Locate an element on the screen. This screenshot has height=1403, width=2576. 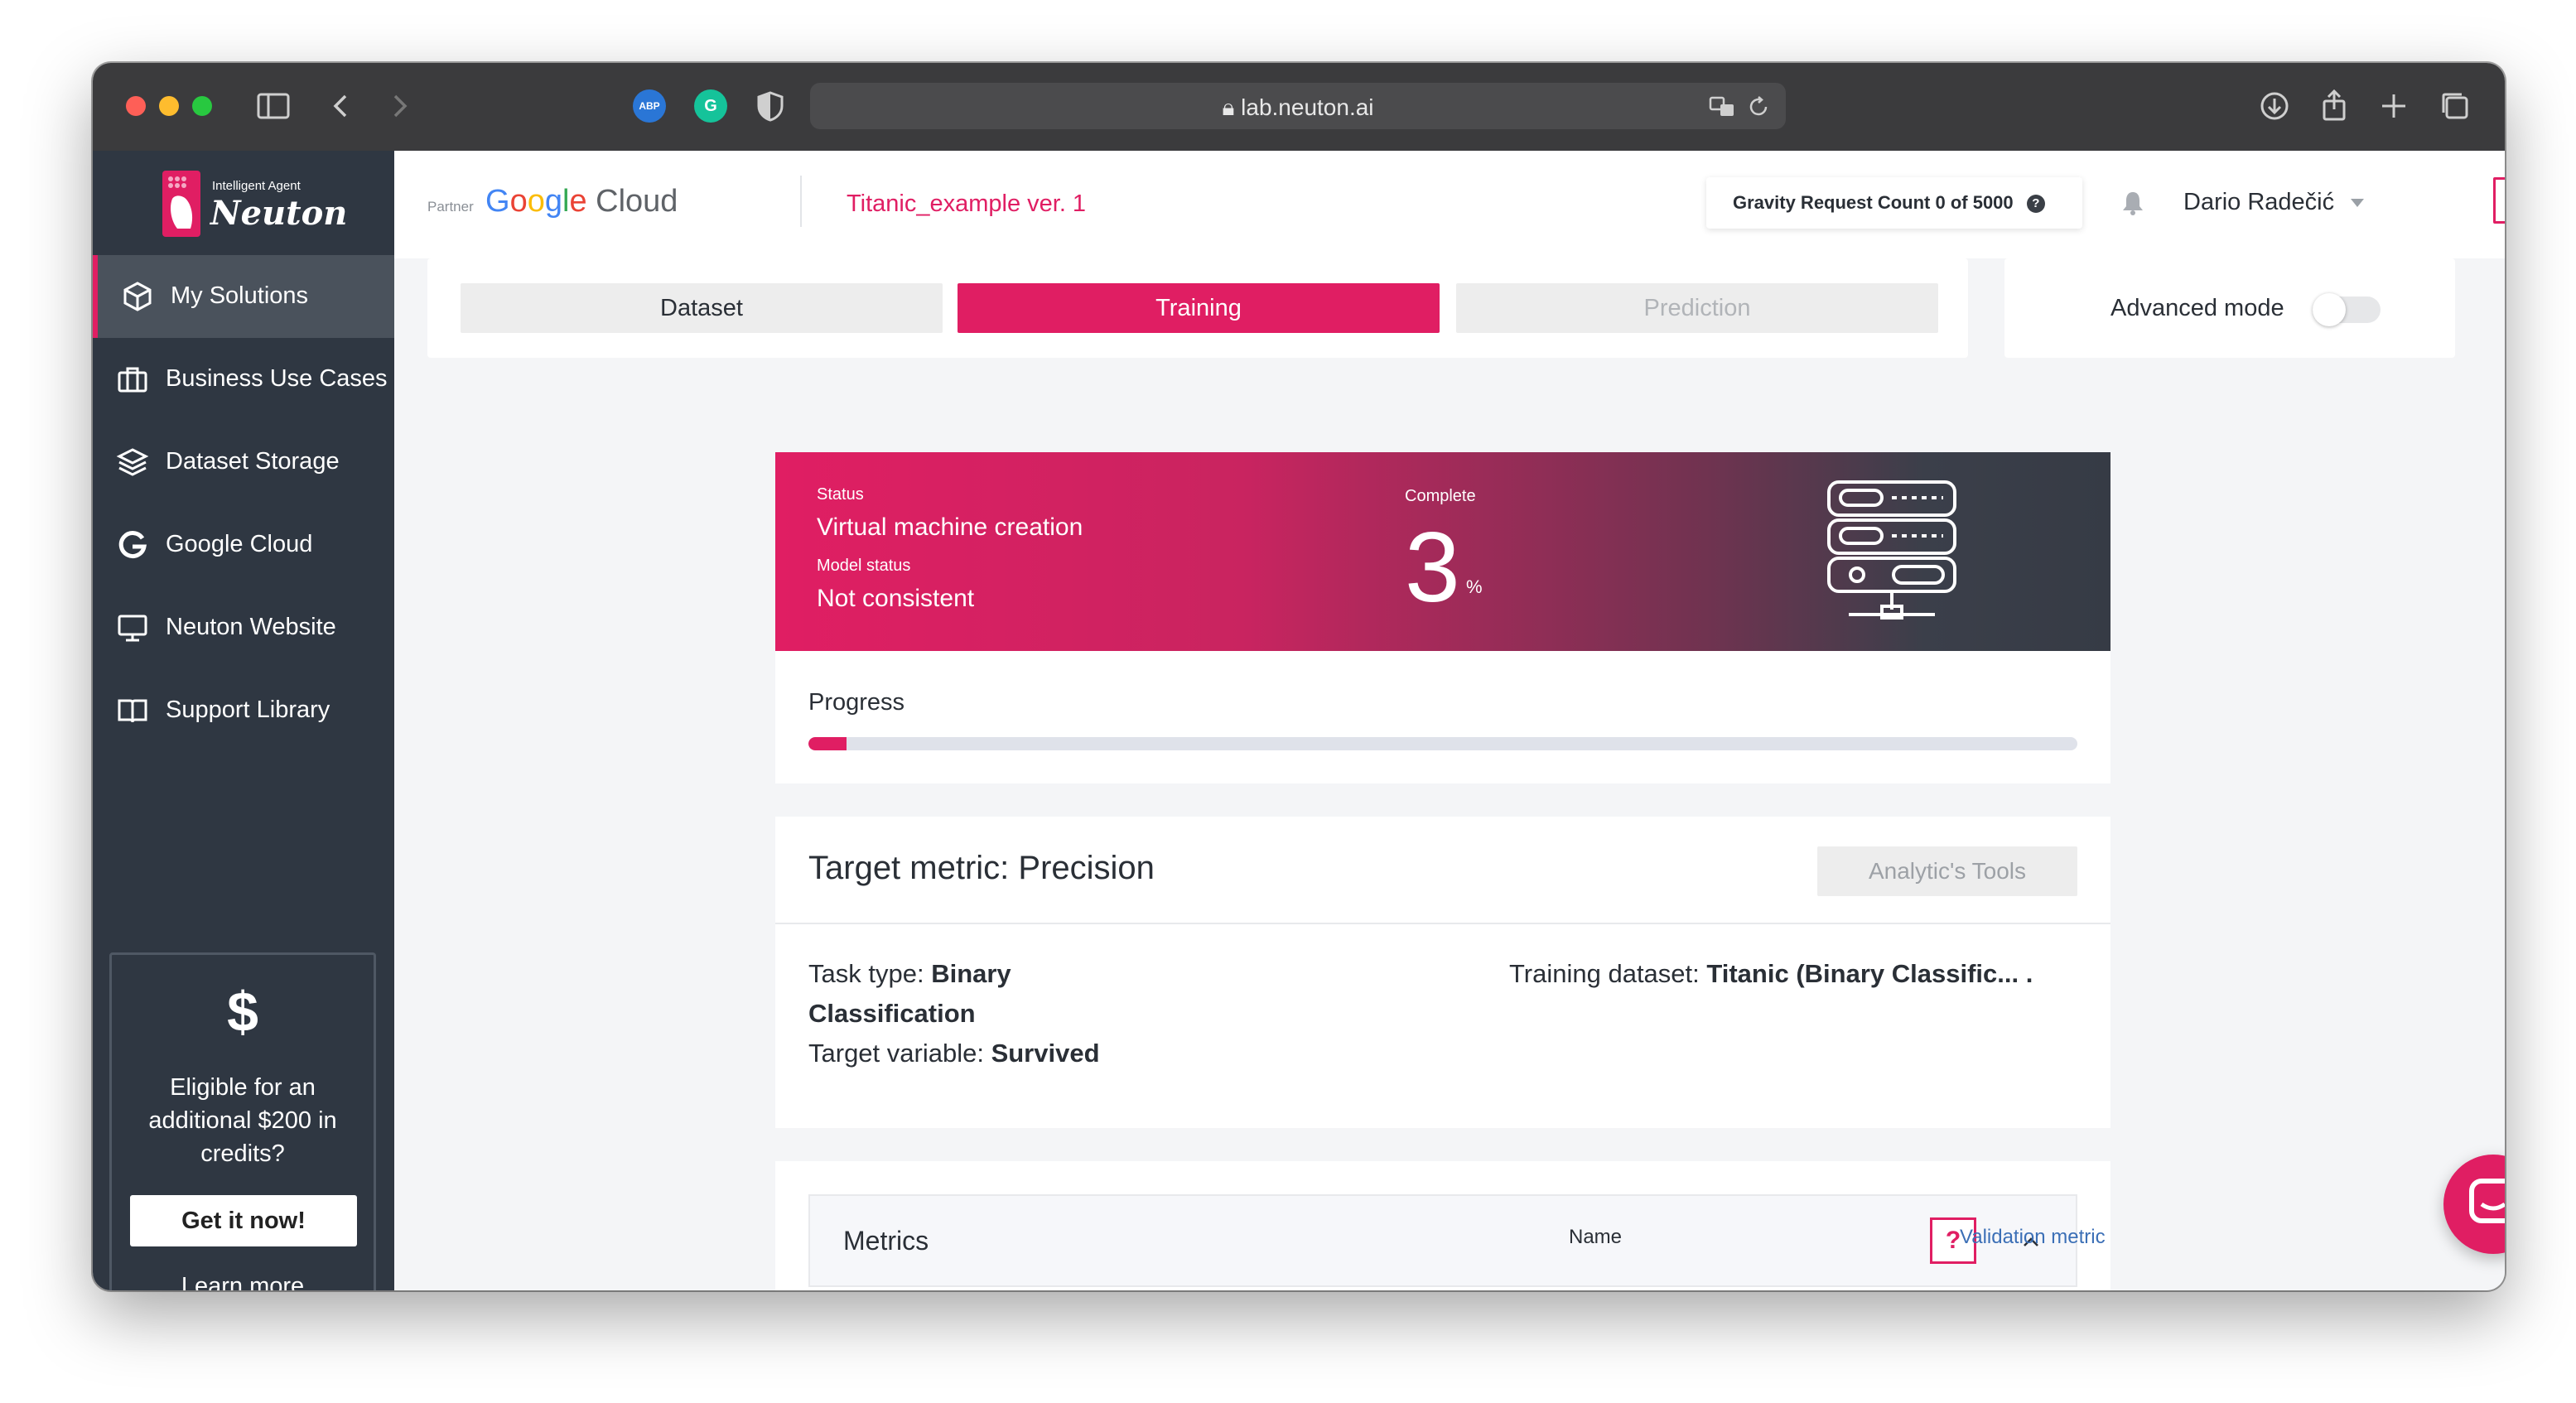
status-label: Status is located at coordinates (840, 495).